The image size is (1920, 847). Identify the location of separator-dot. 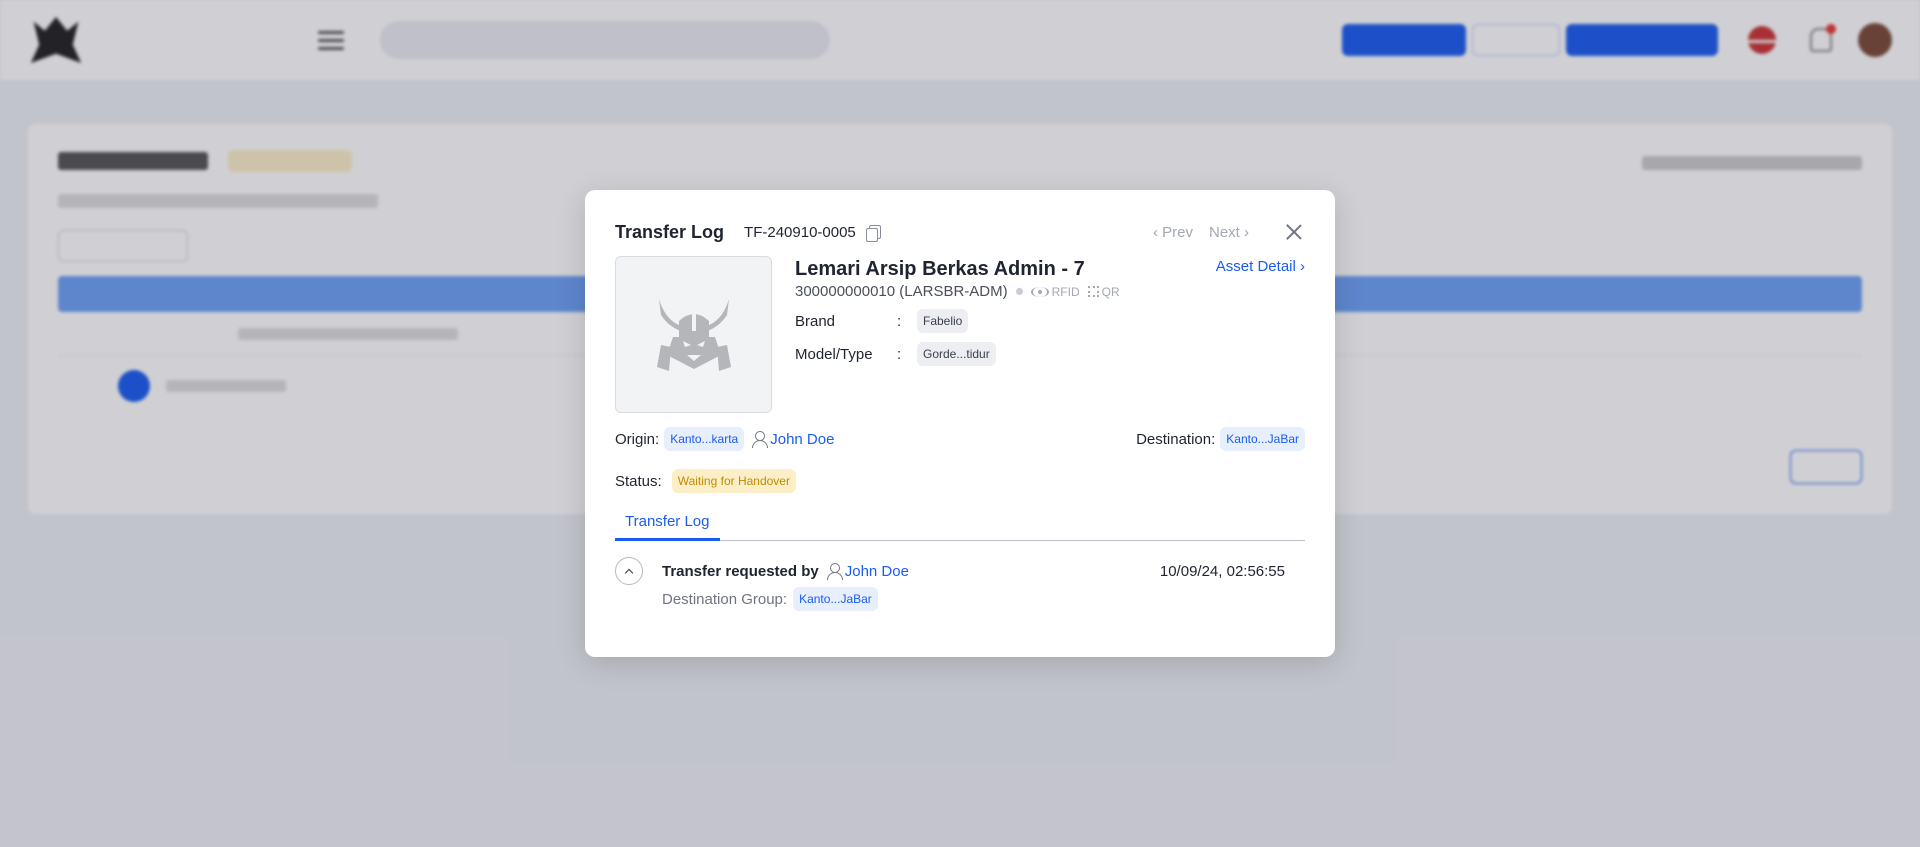
(1019, 291).